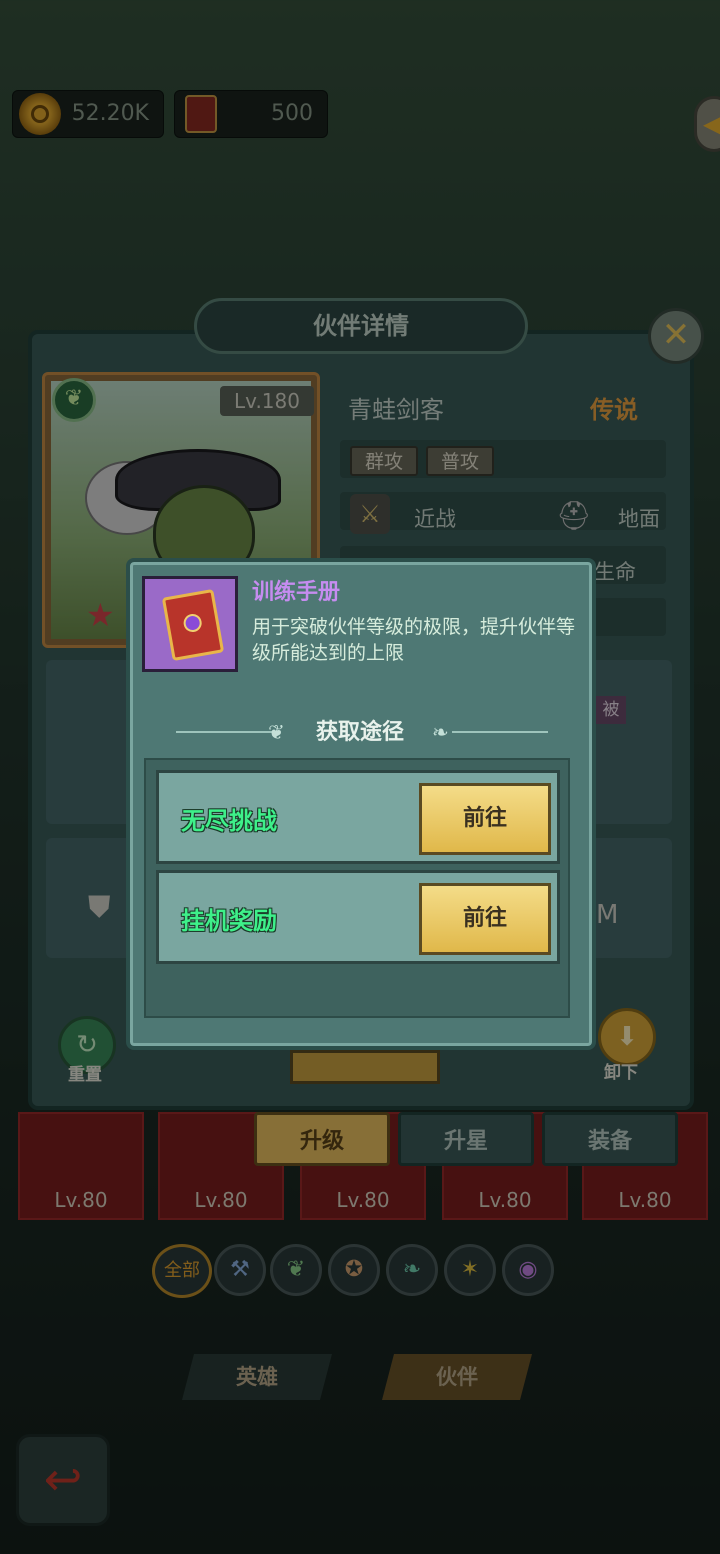 The width and height of the screenshot is (720, 1554). Describe the element at coordinates (296, 592) in the screenshot. I see `item-name: 训练手册` at that location.